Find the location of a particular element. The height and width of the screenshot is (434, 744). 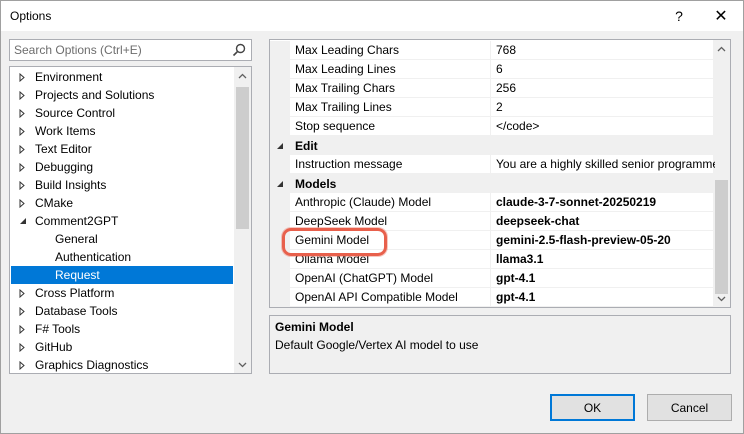

tree-item: Authentication is located at coordinates (122, 257).